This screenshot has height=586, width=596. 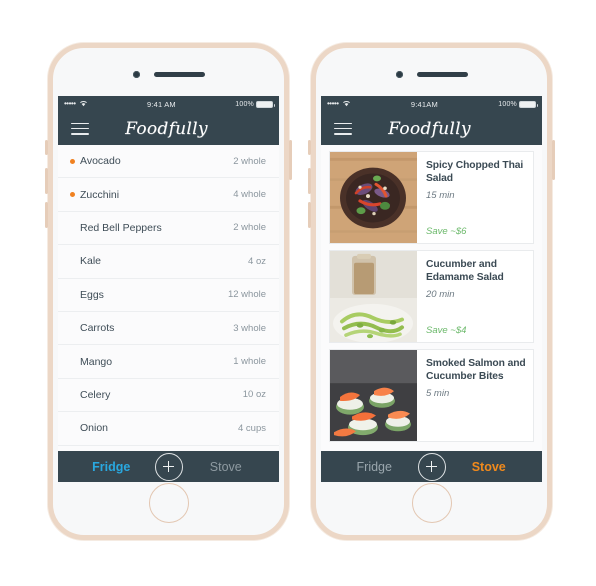 I want to click on hamburger-menu-icon-left, so click(x=80, y=128).